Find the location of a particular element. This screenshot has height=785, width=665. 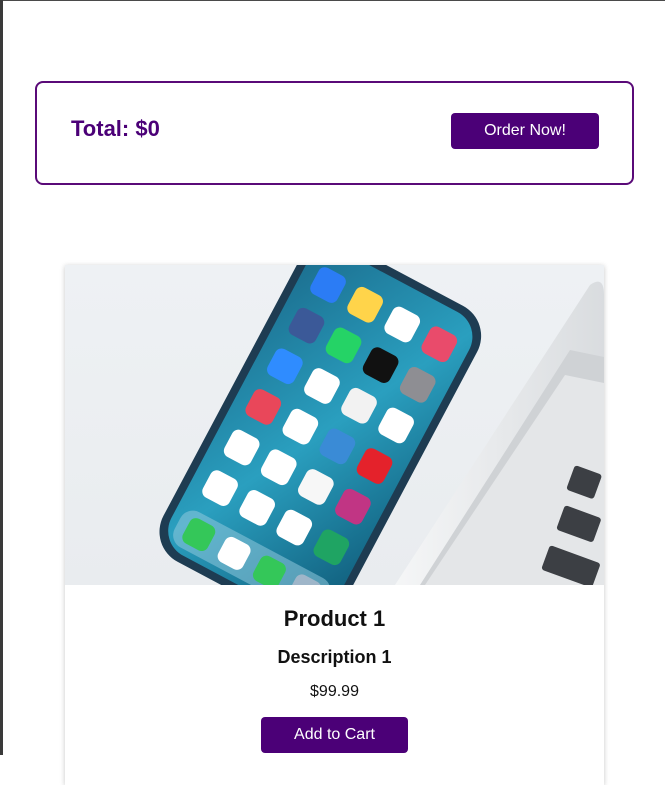

product-description: Description 1 is located at coordinates (334, 657).